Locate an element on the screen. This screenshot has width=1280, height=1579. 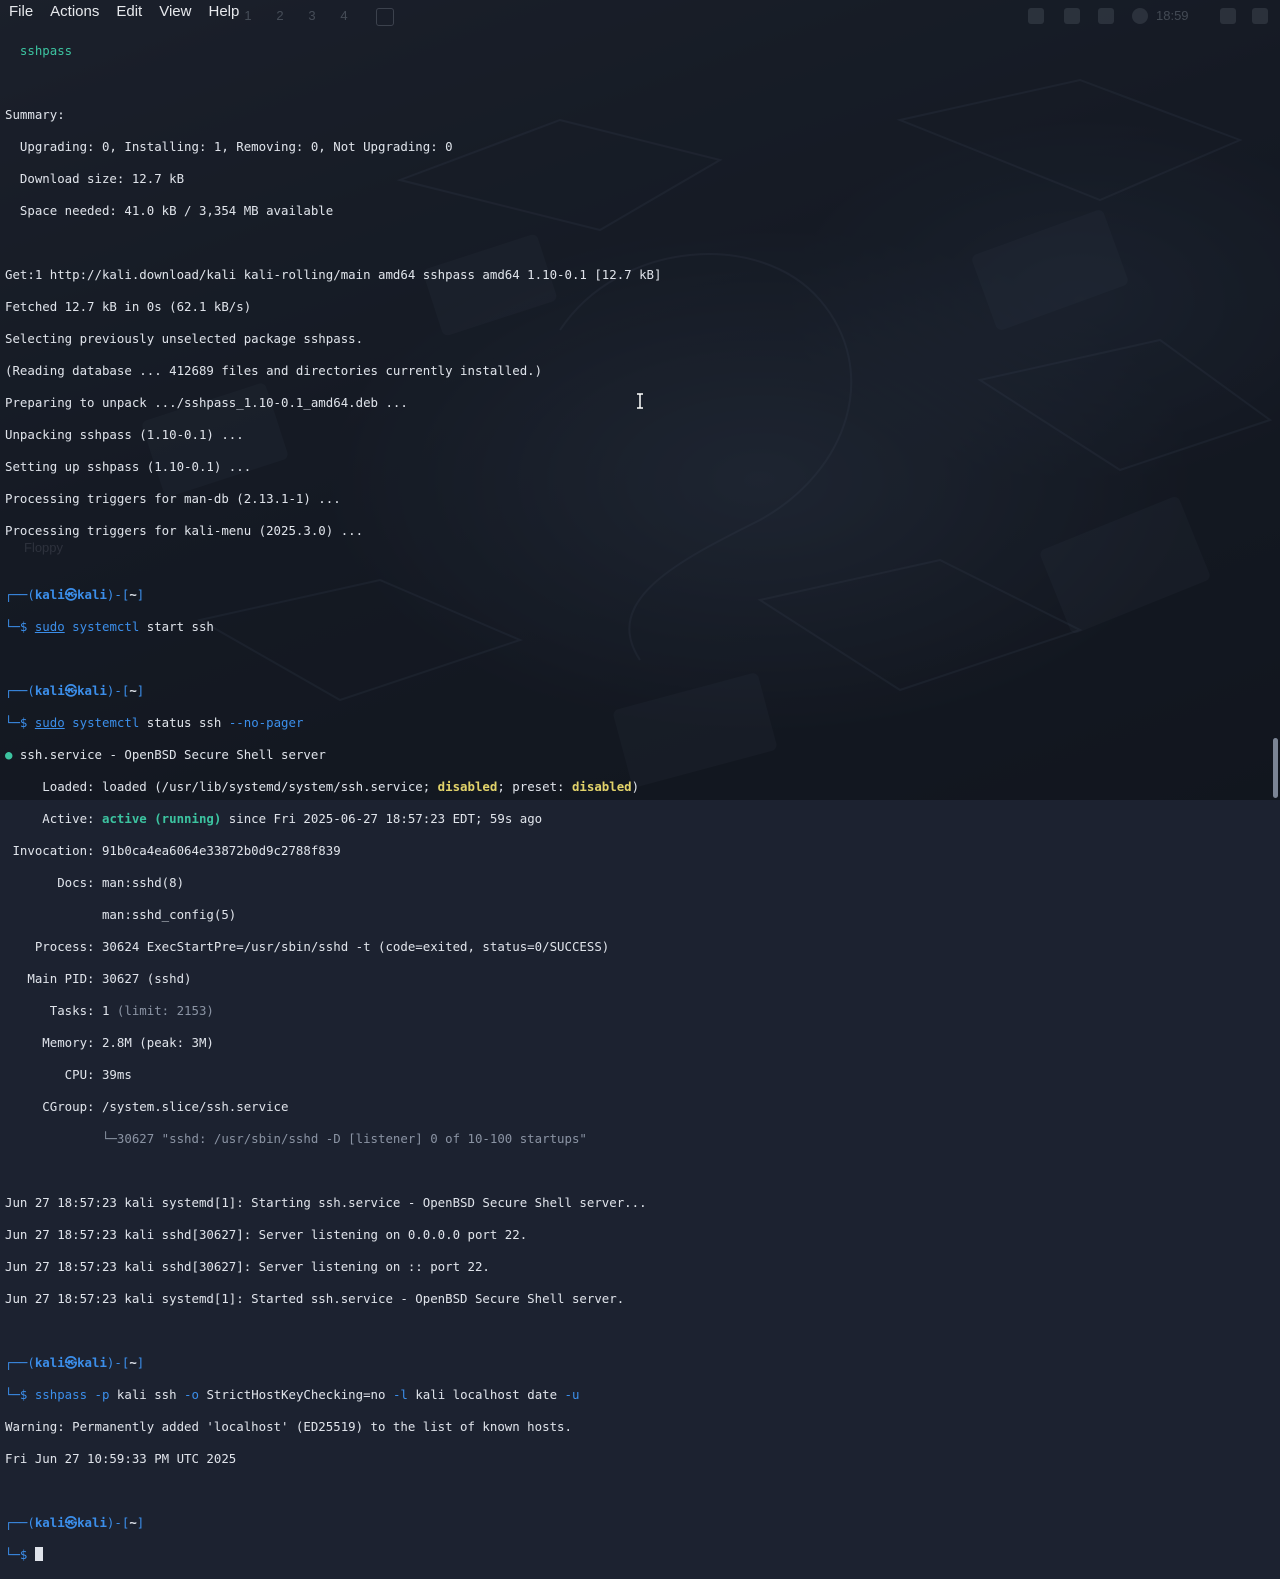
menu-file: File is located at coordinates (20, 11).